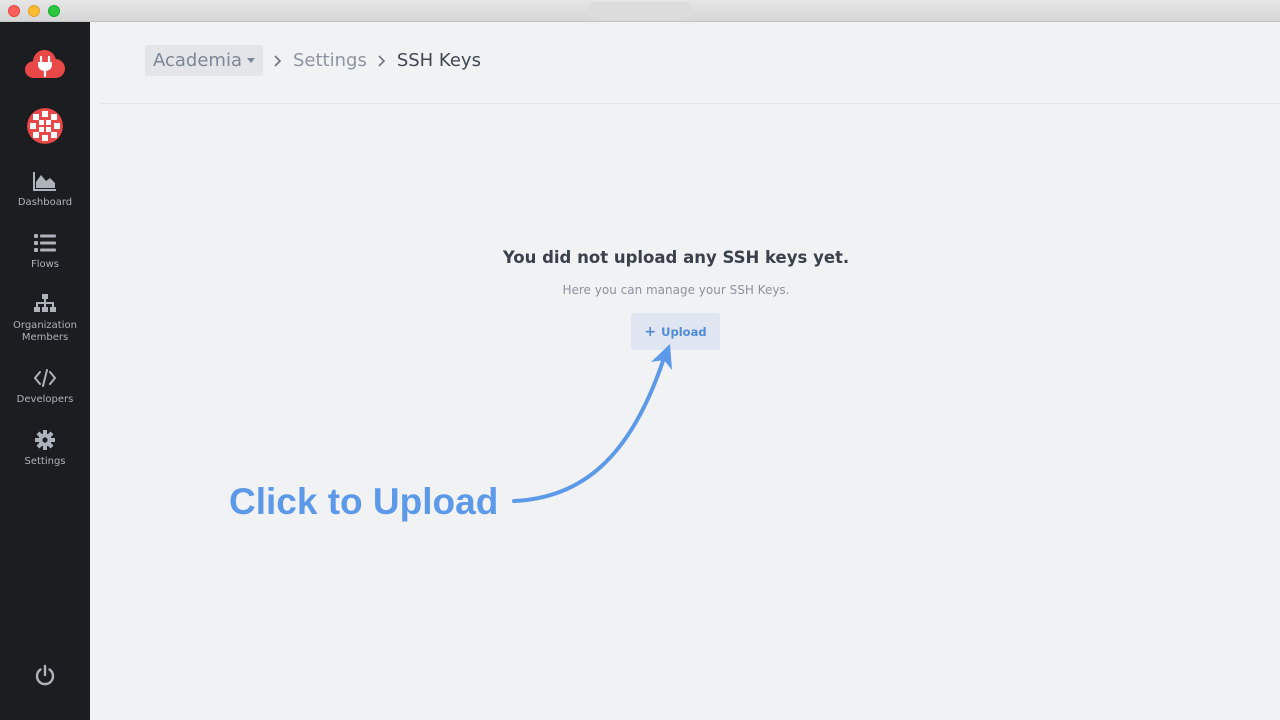  What do you see at coordinates (438, 60) in the screenshot?
I see `breadcrumb-current: SSH Keys` at bounding box center [438, 60].